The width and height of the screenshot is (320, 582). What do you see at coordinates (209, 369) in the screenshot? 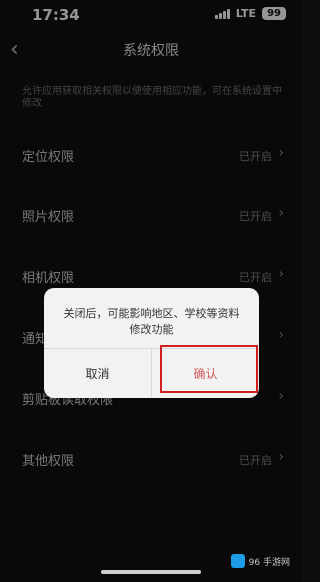
I see `confirm-highlight-box` at bounding box center [209, 369].